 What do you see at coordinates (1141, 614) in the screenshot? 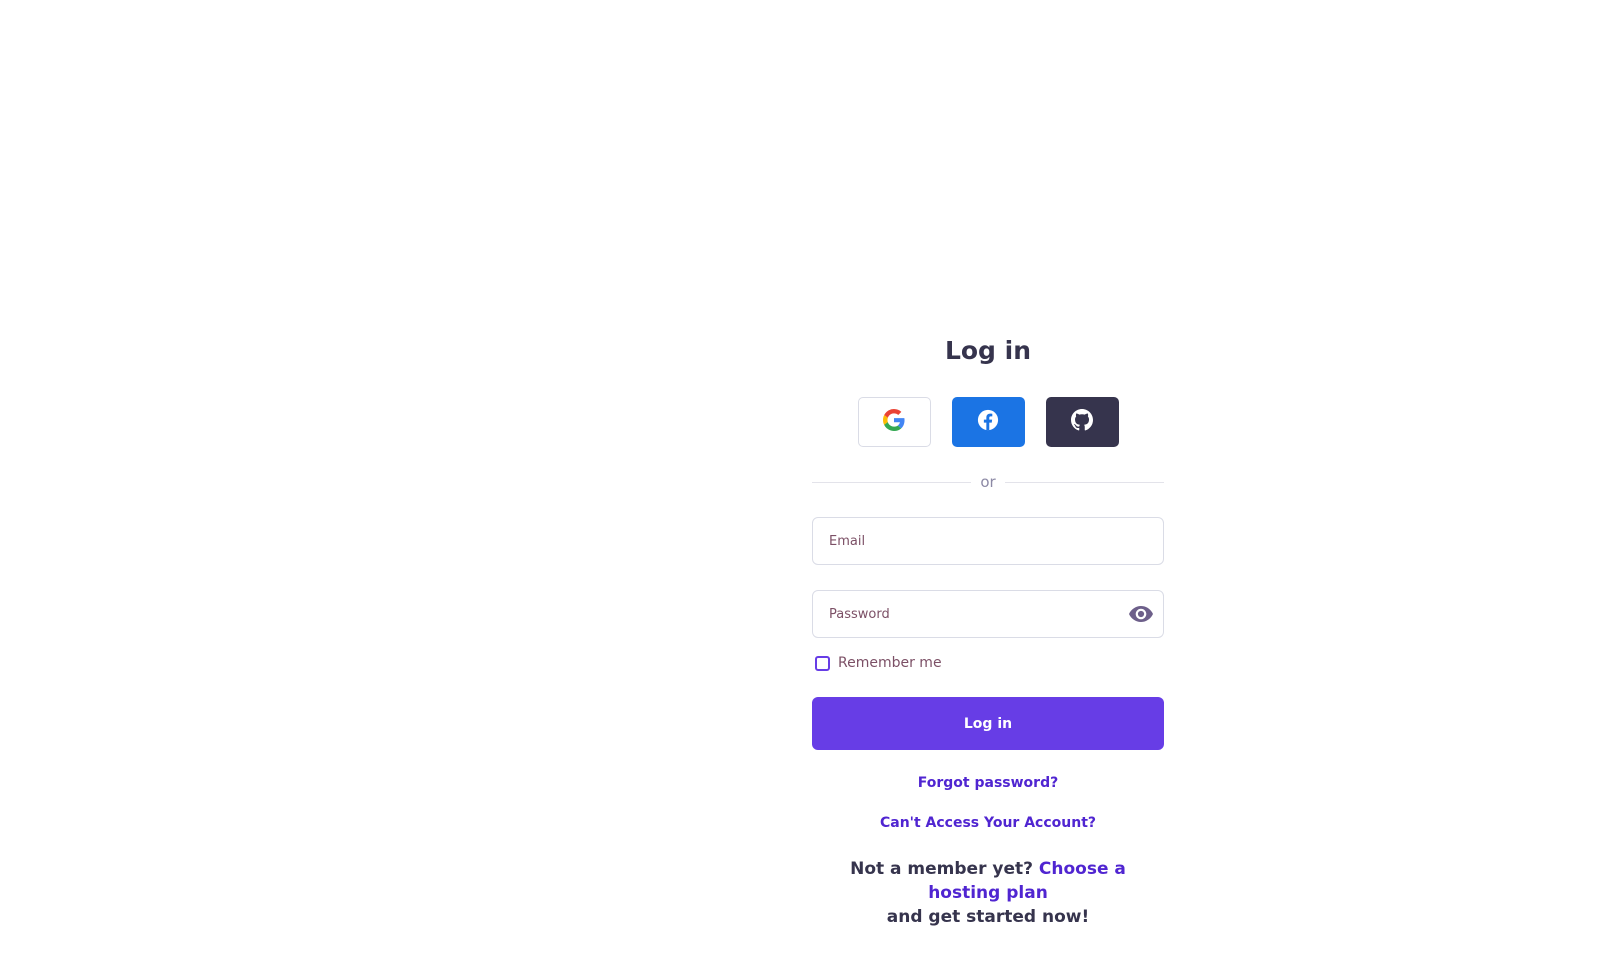
I see `eye-icon` at bounding box center [1141, 614].